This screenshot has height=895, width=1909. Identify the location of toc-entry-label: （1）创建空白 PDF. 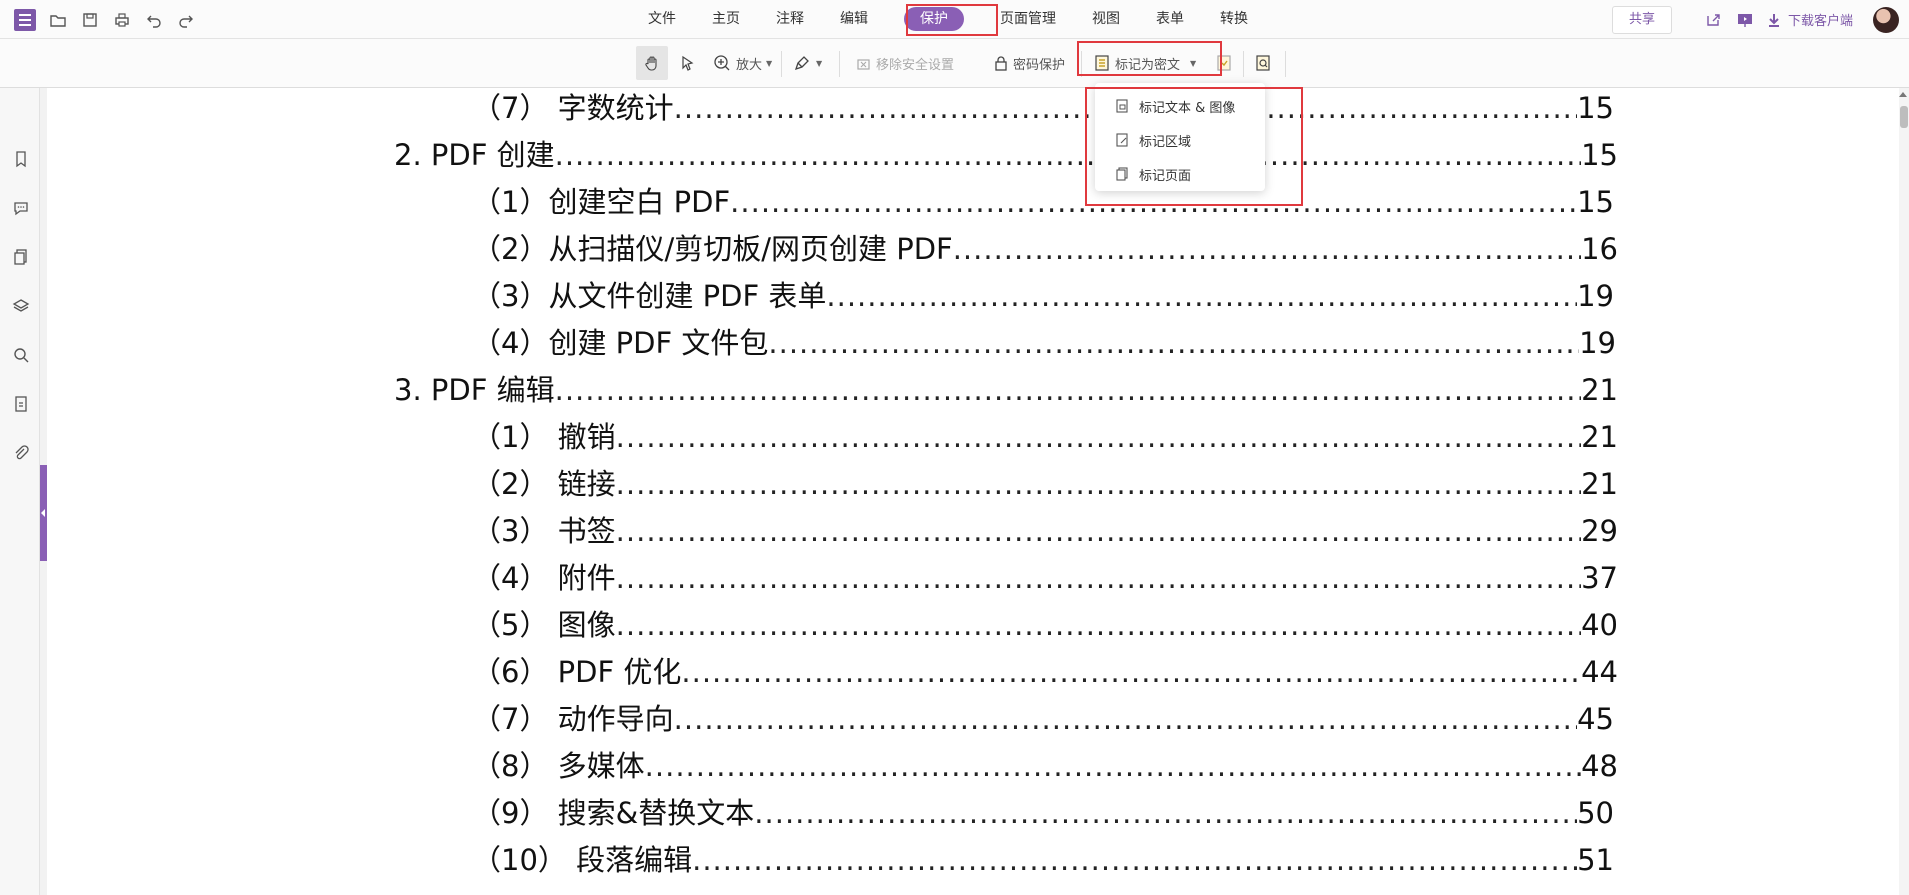
(601, 202).